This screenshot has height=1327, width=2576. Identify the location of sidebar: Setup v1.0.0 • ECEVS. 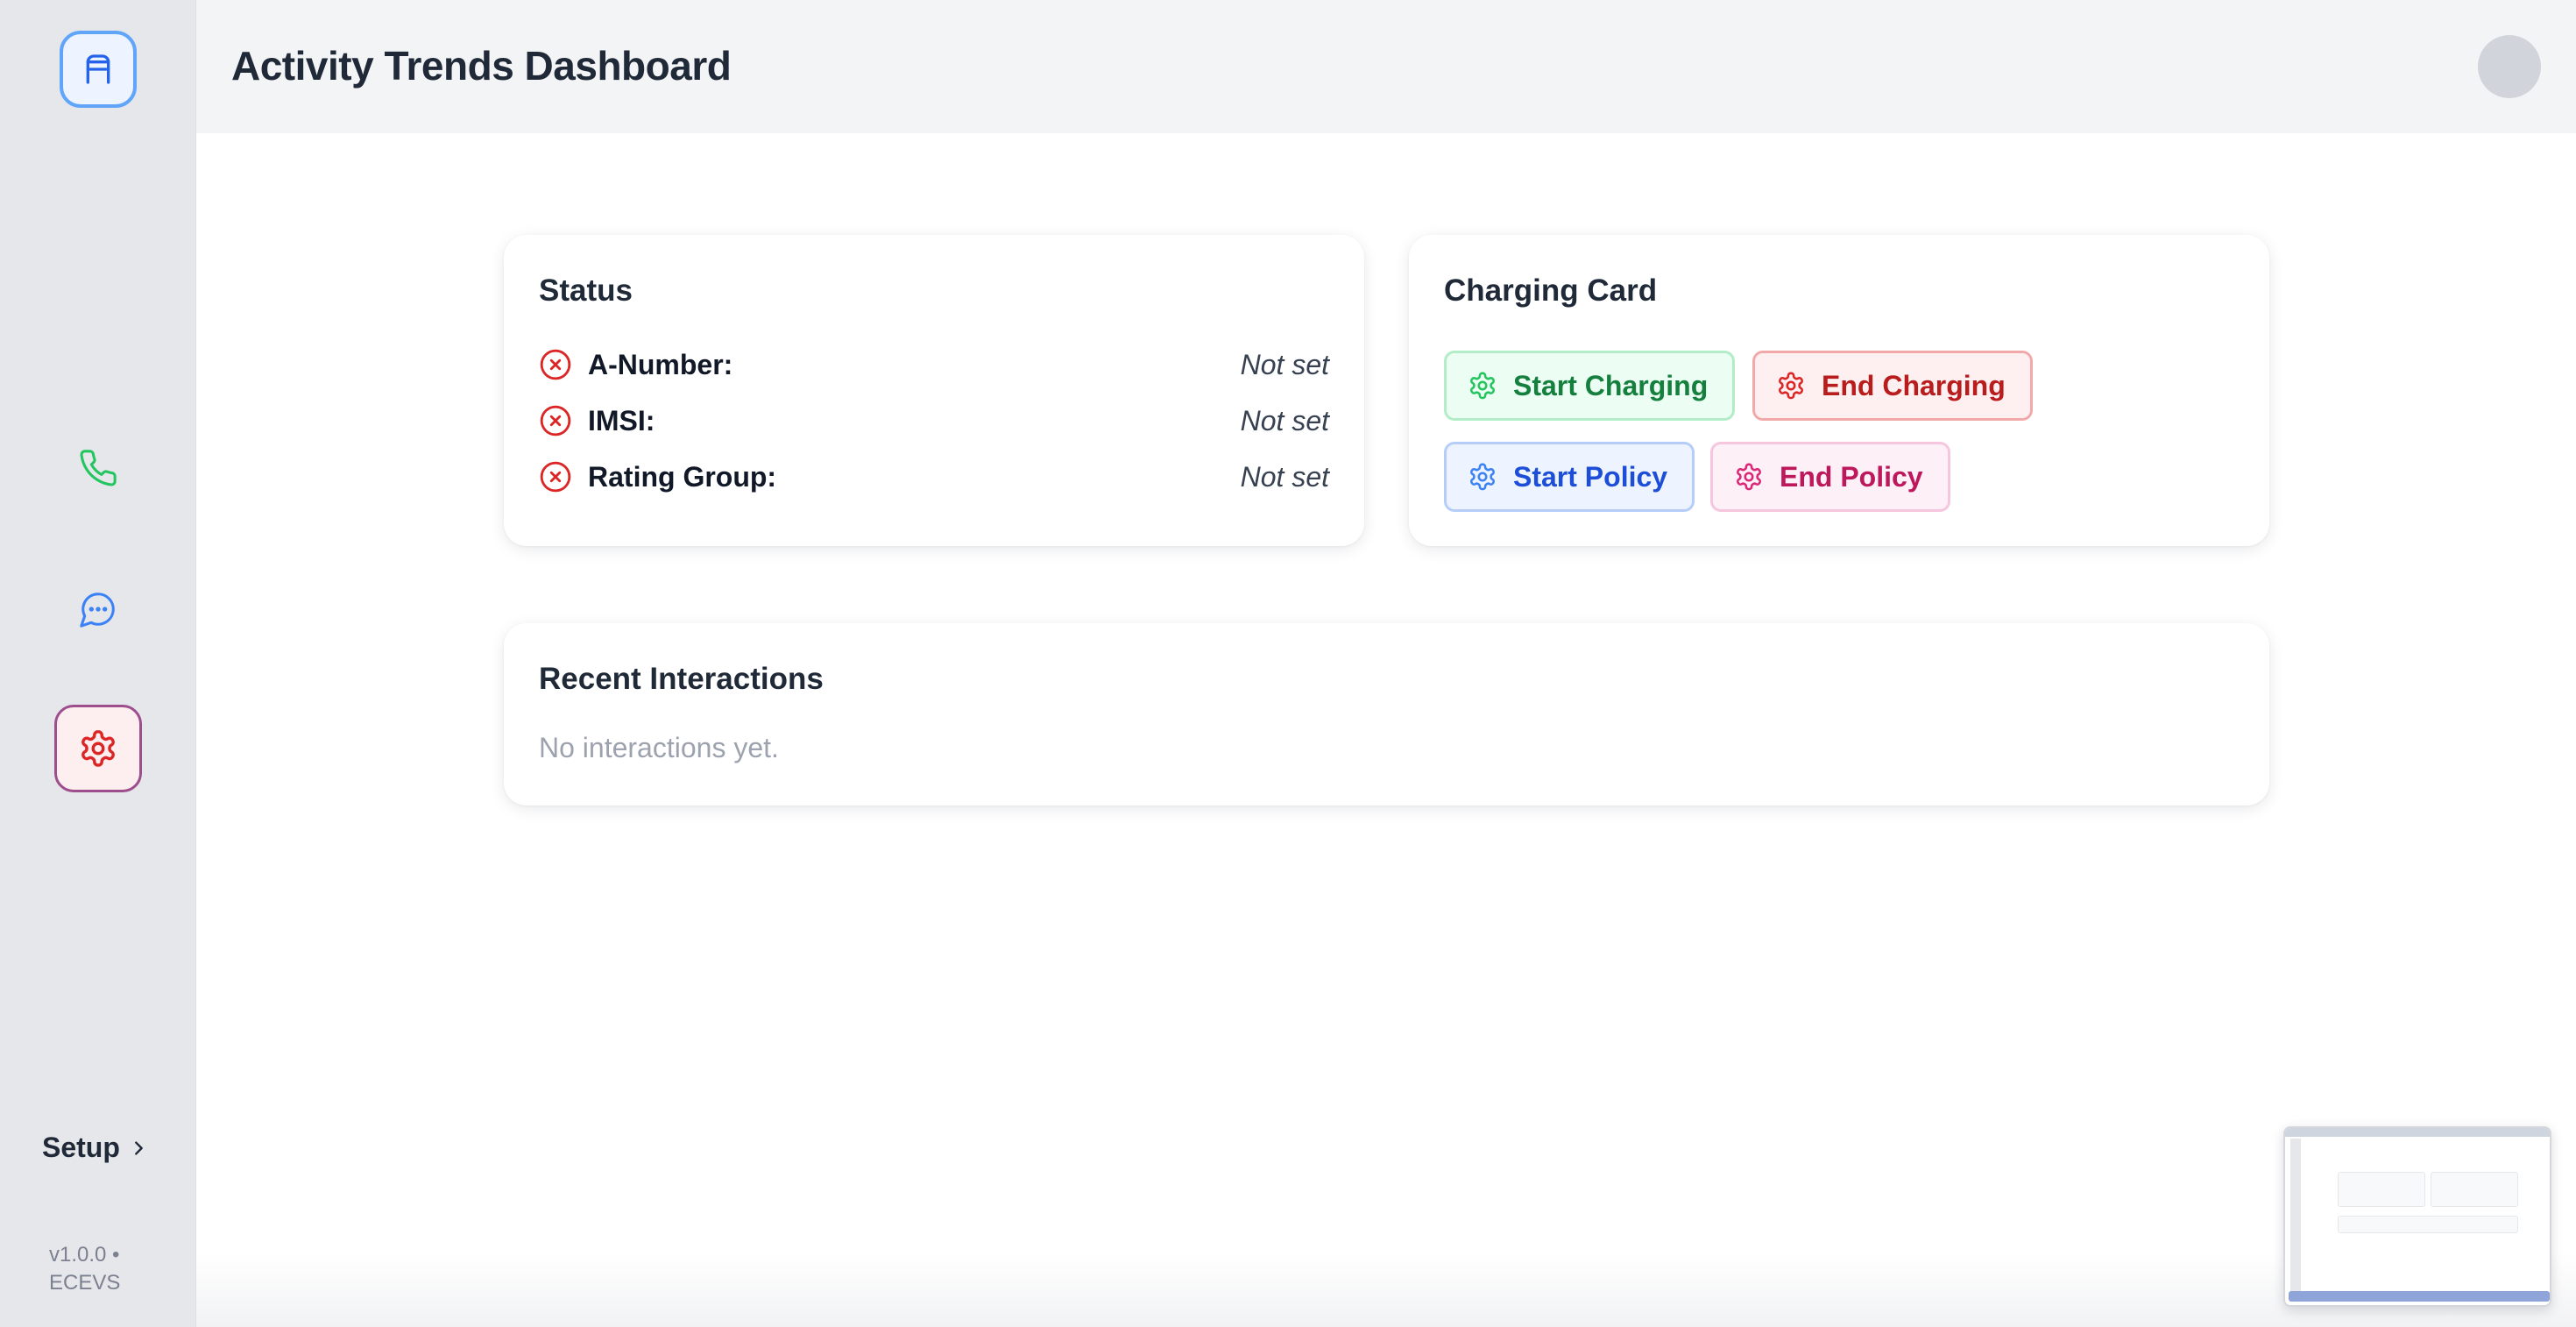
(98, 663).